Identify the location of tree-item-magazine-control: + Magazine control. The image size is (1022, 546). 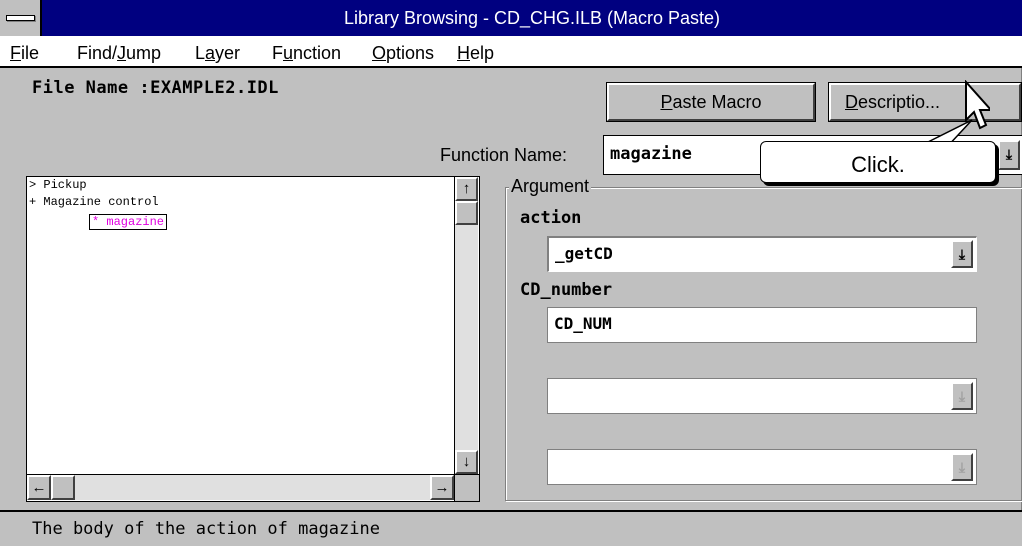
(94, 202).